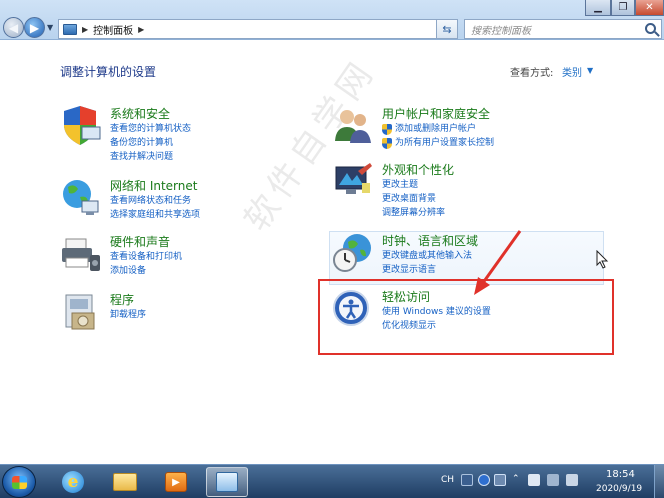 The width and height of the screenshot is (664, 498). Describe the element at coordinates (146, 271) in the screenshot. I see `link-add-device: 添加设备` at that location.